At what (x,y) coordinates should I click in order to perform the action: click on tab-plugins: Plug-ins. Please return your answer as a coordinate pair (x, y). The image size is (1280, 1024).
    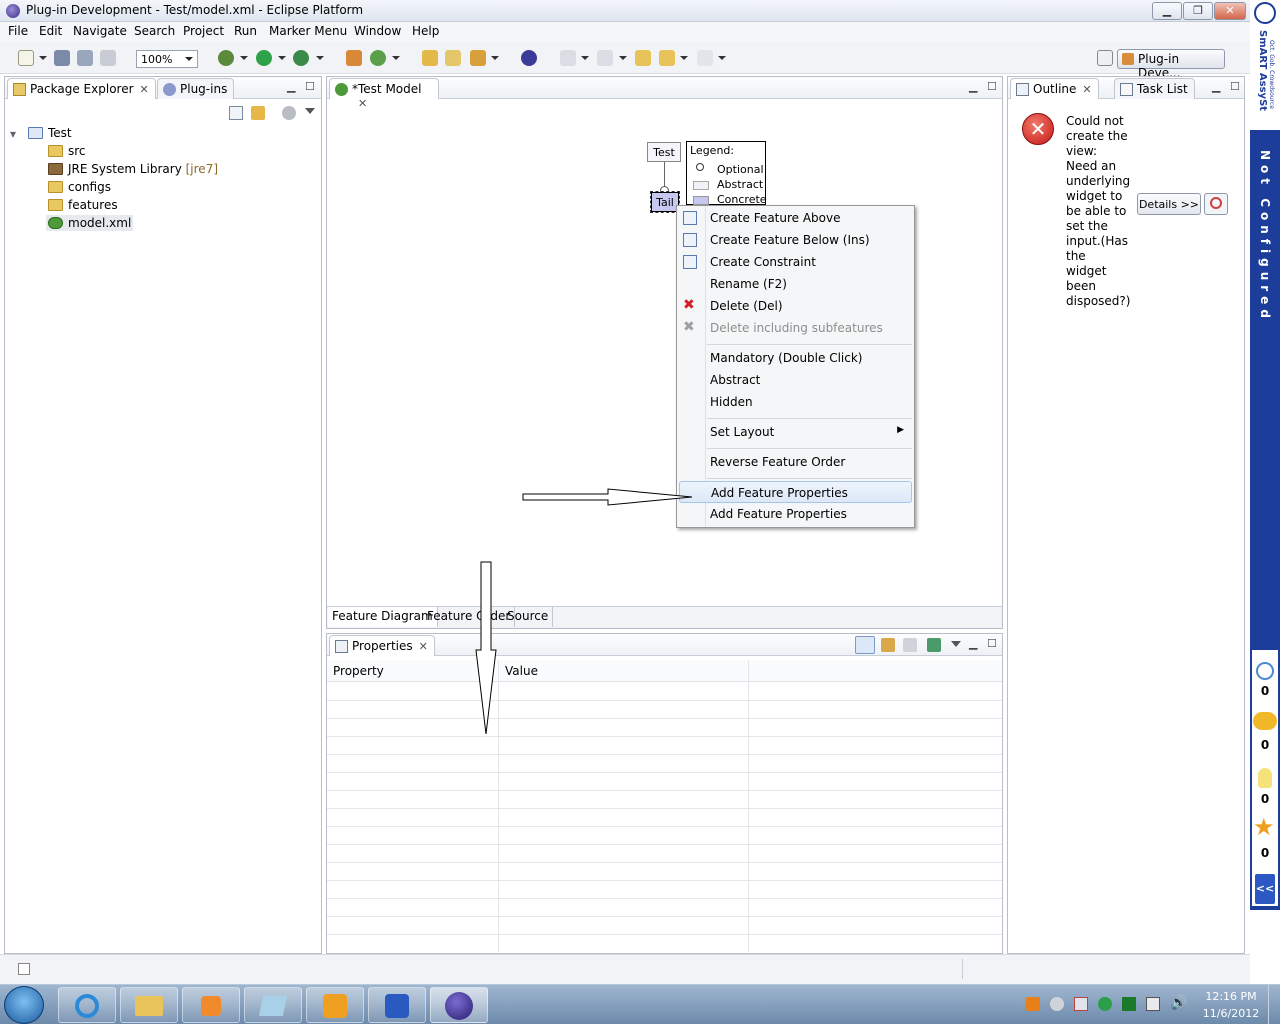
    Looking at the image, I should click on (196, 88).